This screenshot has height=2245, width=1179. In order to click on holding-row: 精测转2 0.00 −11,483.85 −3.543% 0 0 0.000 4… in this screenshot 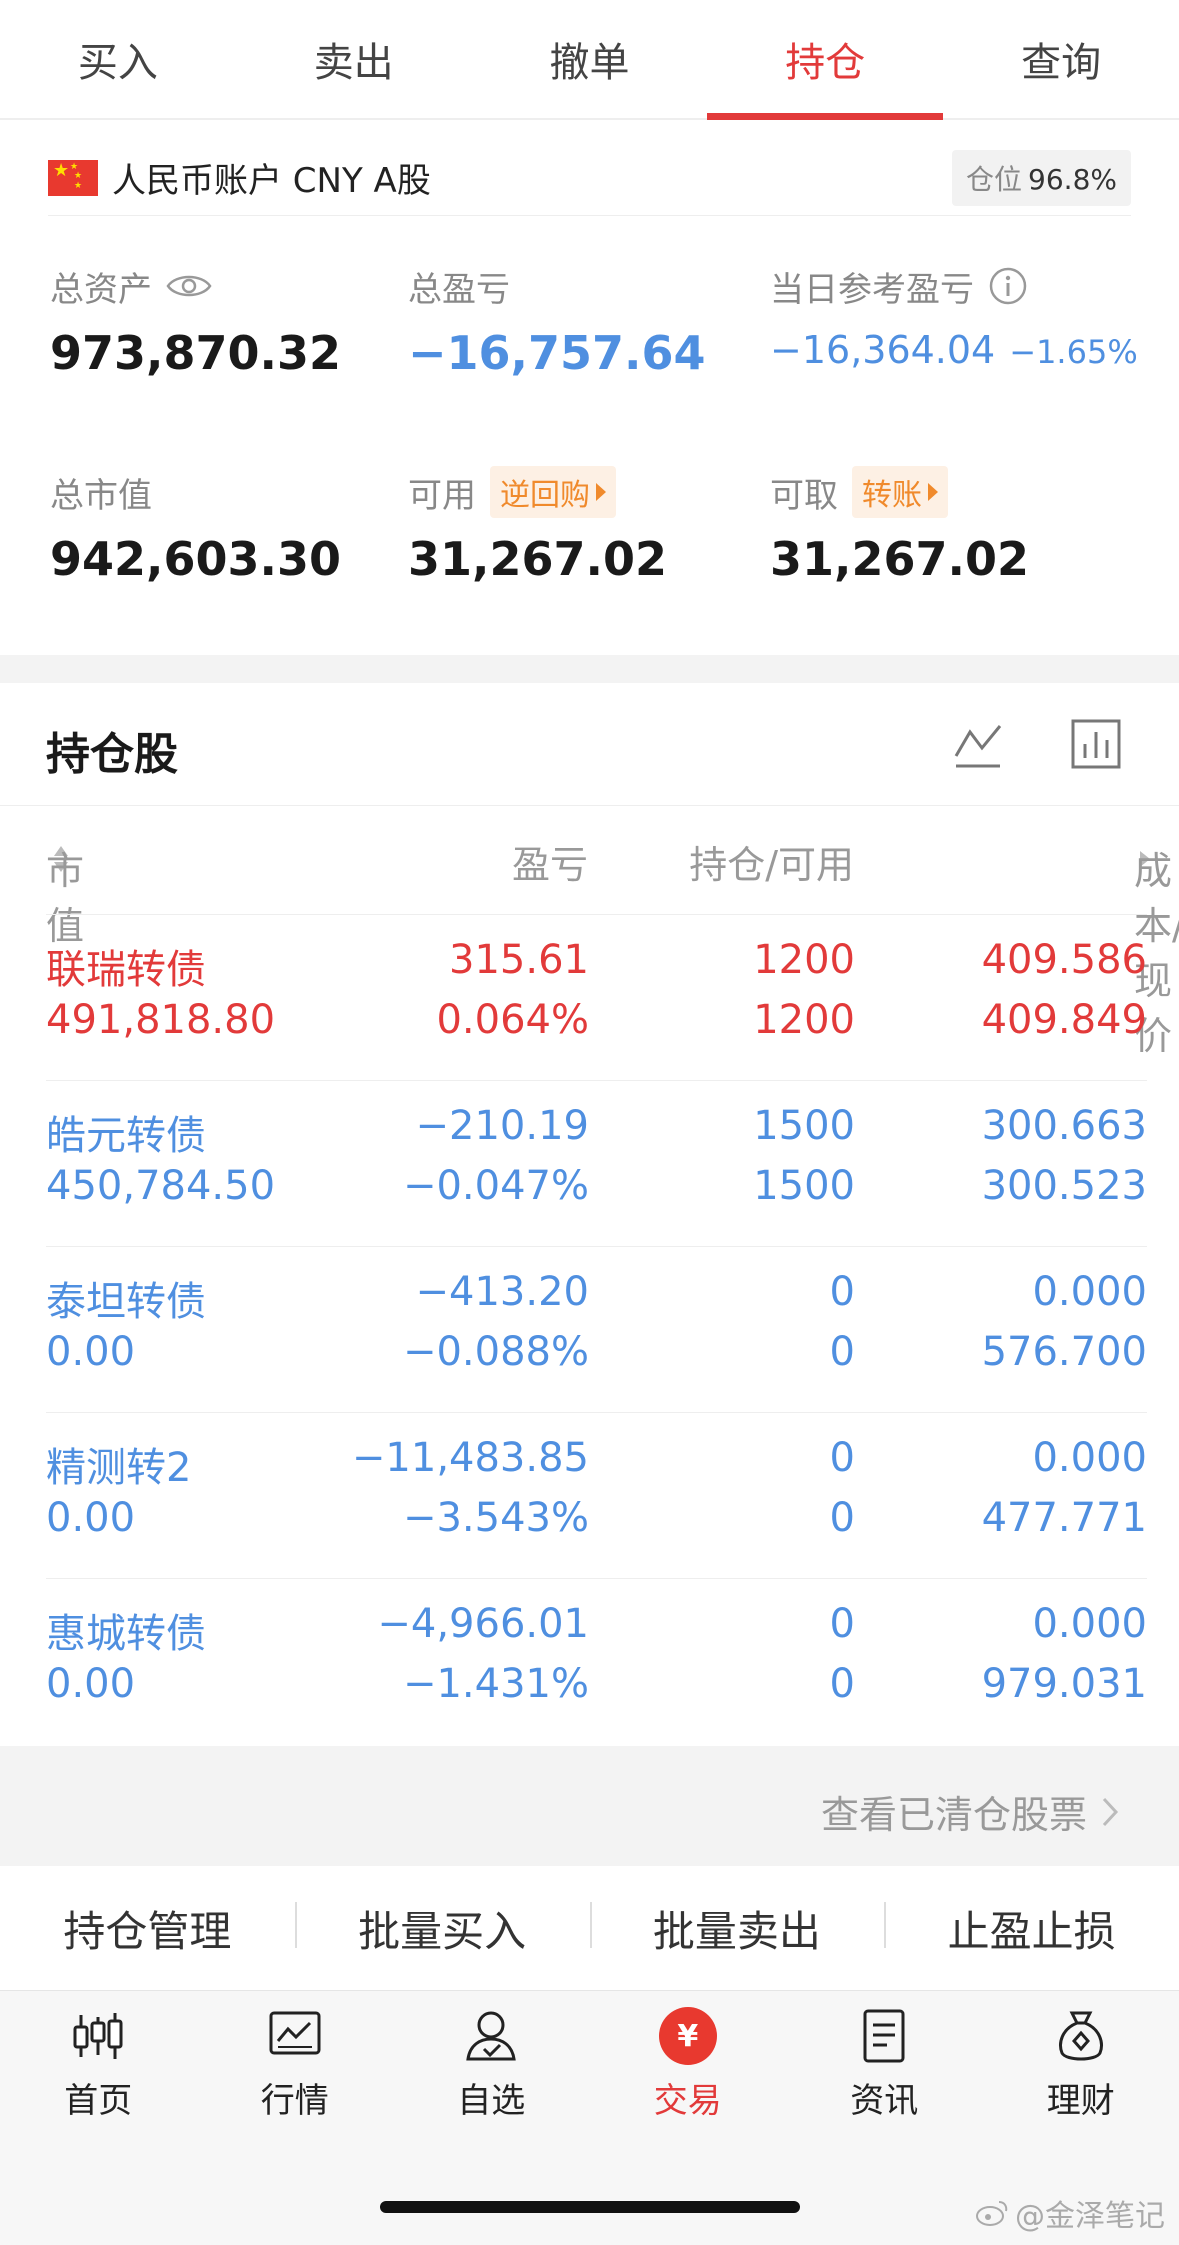, I will do `click(596, 1495)`.